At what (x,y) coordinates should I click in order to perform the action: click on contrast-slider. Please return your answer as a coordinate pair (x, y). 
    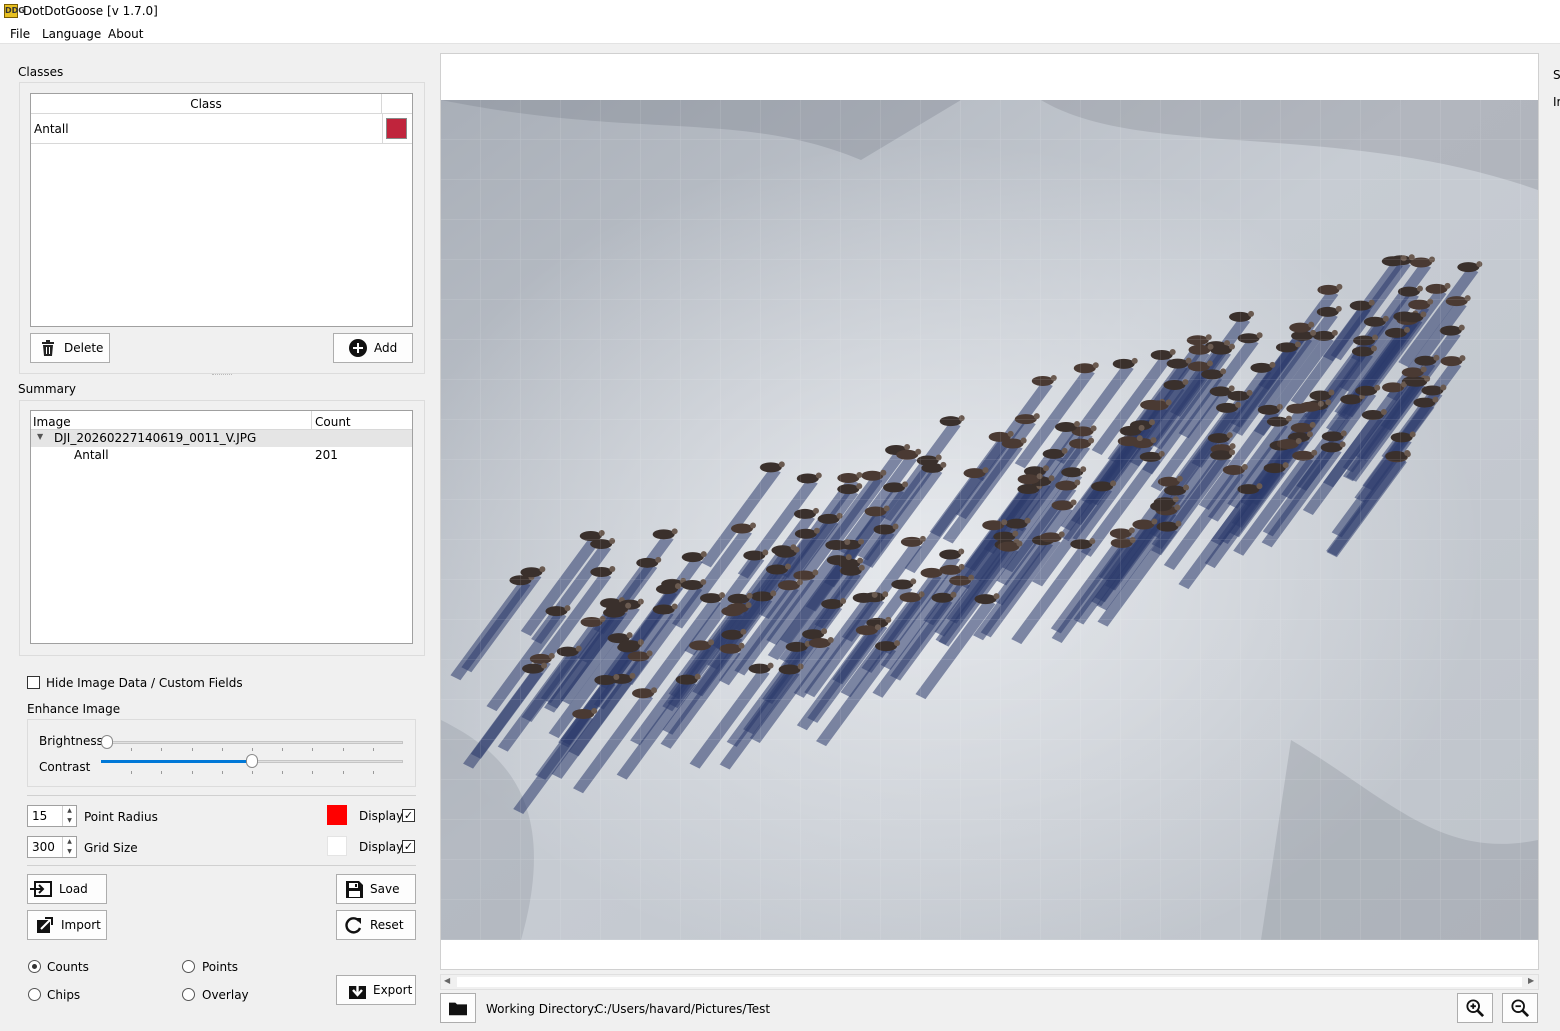
    Looking at the image, I should click on (252, 763).